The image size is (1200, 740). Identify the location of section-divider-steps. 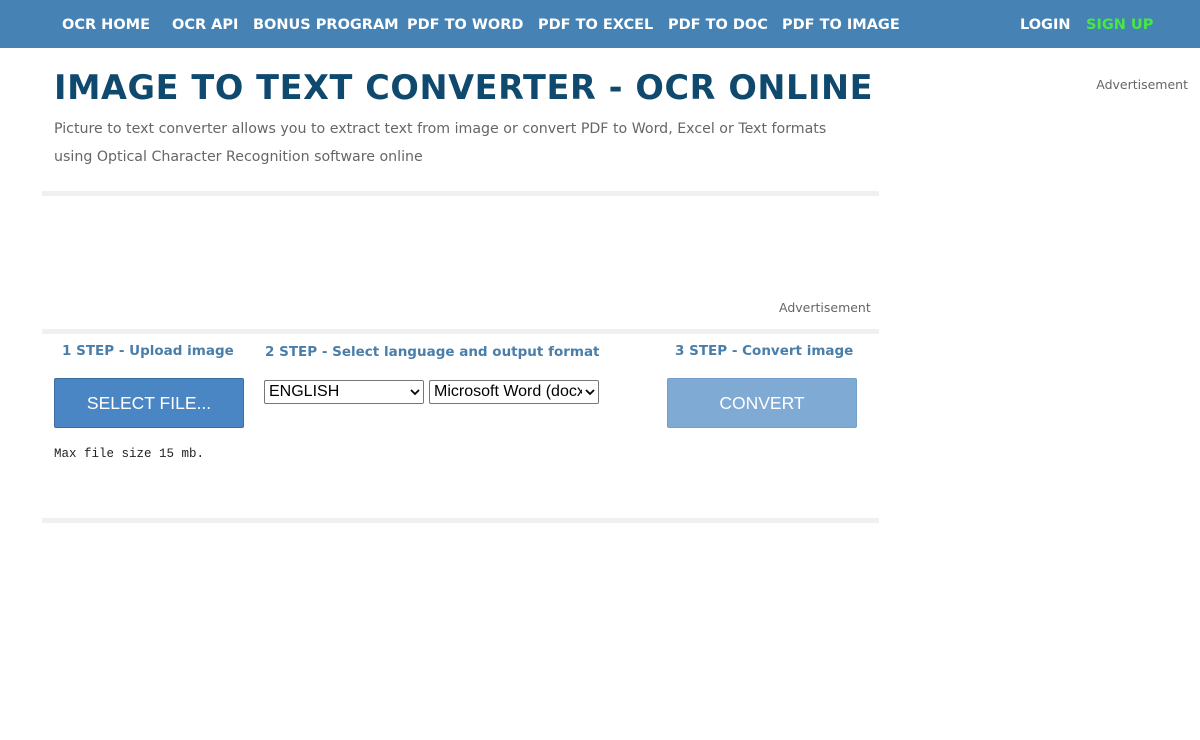
(460, 331).